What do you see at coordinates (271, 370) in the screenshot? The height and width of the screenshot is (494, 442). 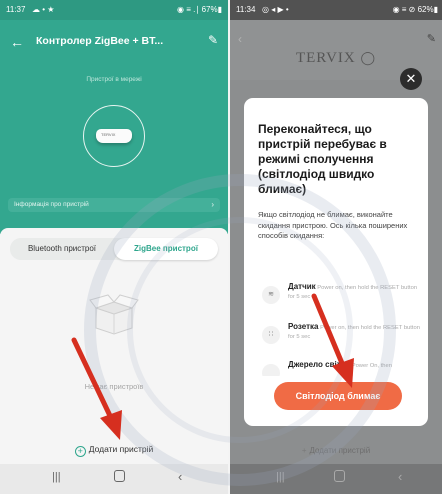 I see `light-icon` at bounding box center [271, 370].